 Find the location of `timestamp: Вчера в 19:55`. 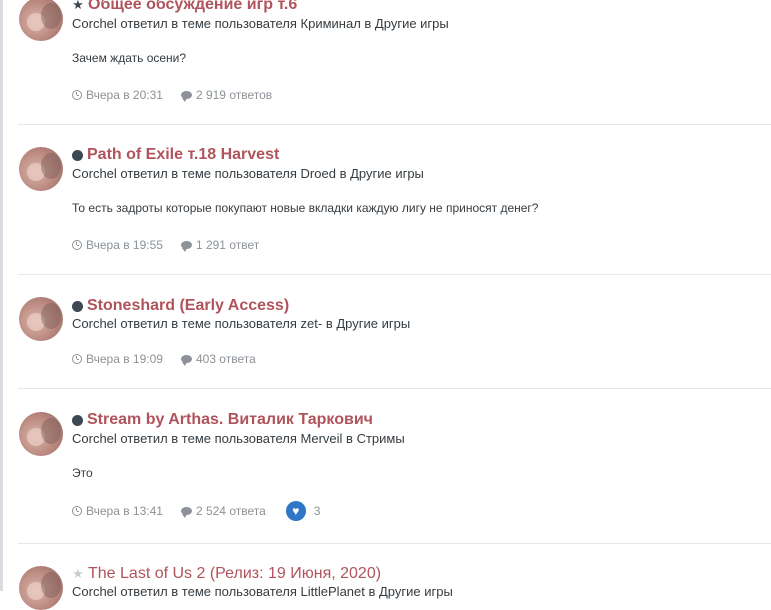

timestamp: Вчера в 19:55 is located at coordinates (124, 245).